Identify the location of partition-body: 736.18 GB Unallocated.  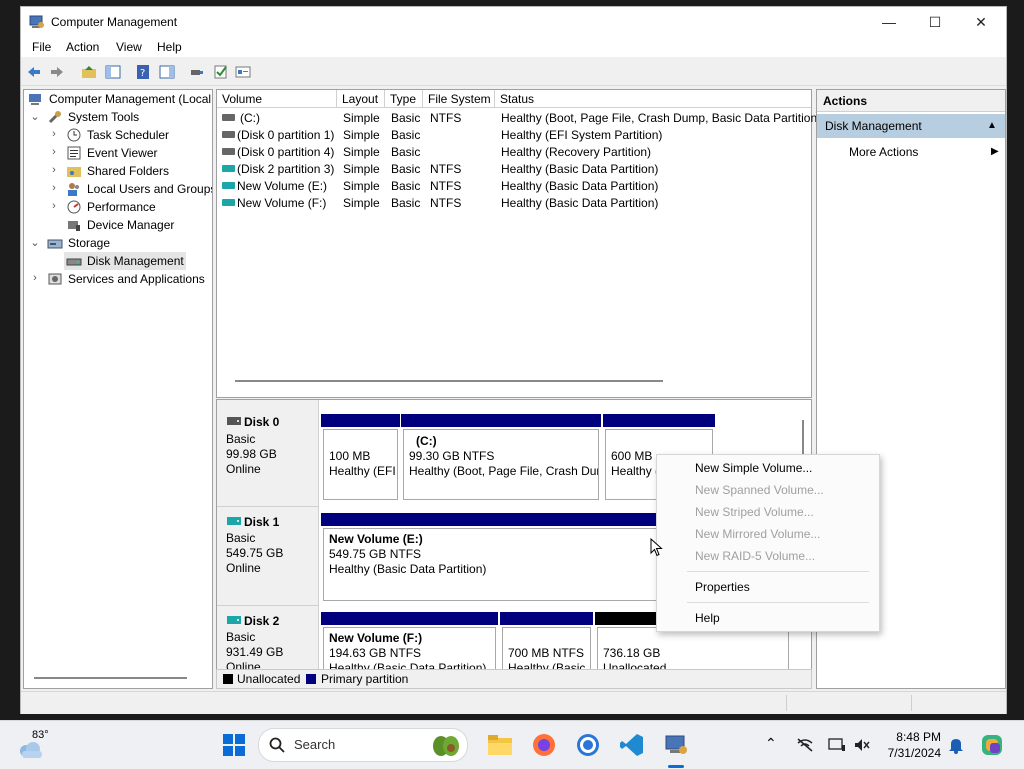
(693, 648).